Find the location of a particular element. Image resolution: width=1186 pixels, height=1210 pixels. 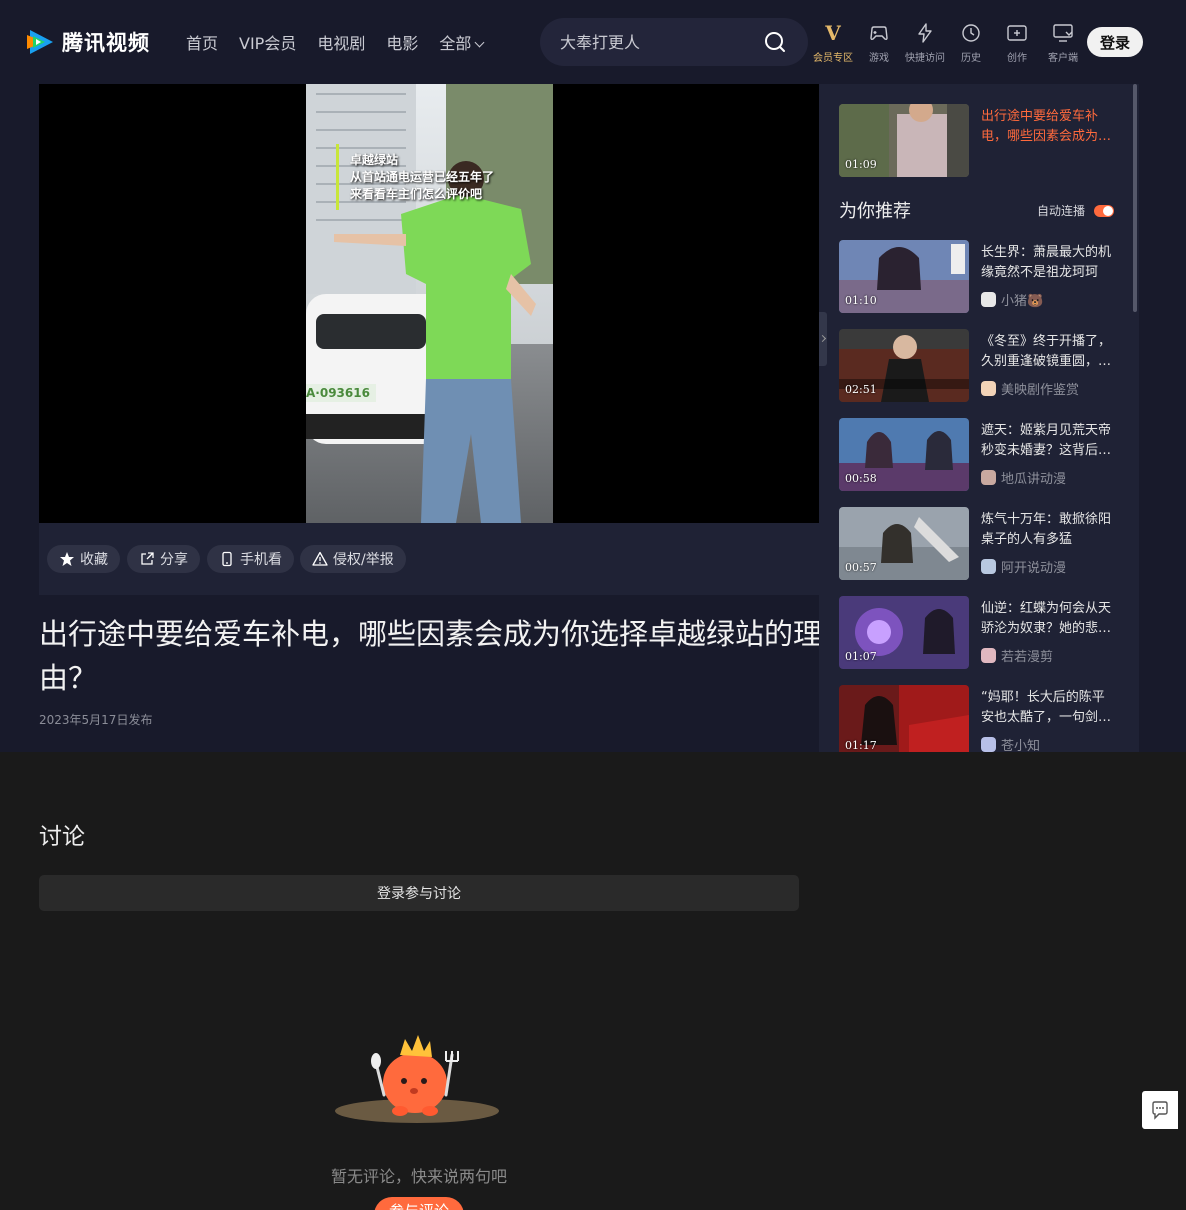

current-video-duration: 01:09 is located at coordinates (861, 164).